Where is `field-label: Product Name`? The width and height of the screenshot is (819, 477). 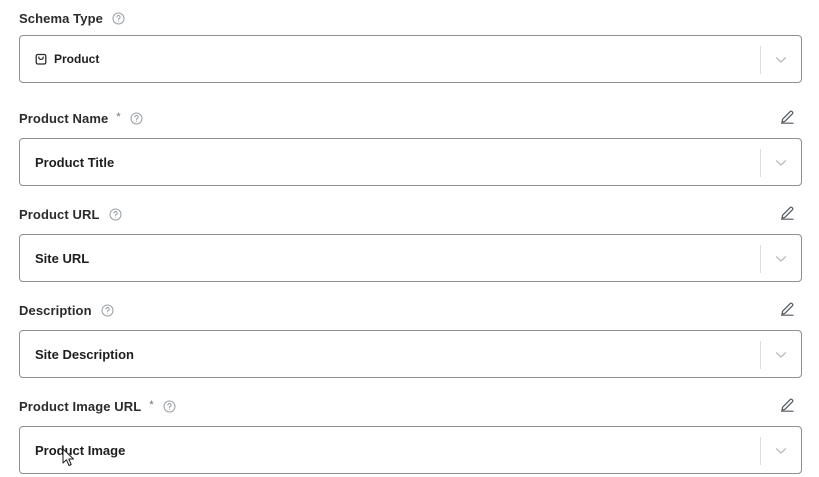
field-label: Product Name is located at coordinates (64, 118).